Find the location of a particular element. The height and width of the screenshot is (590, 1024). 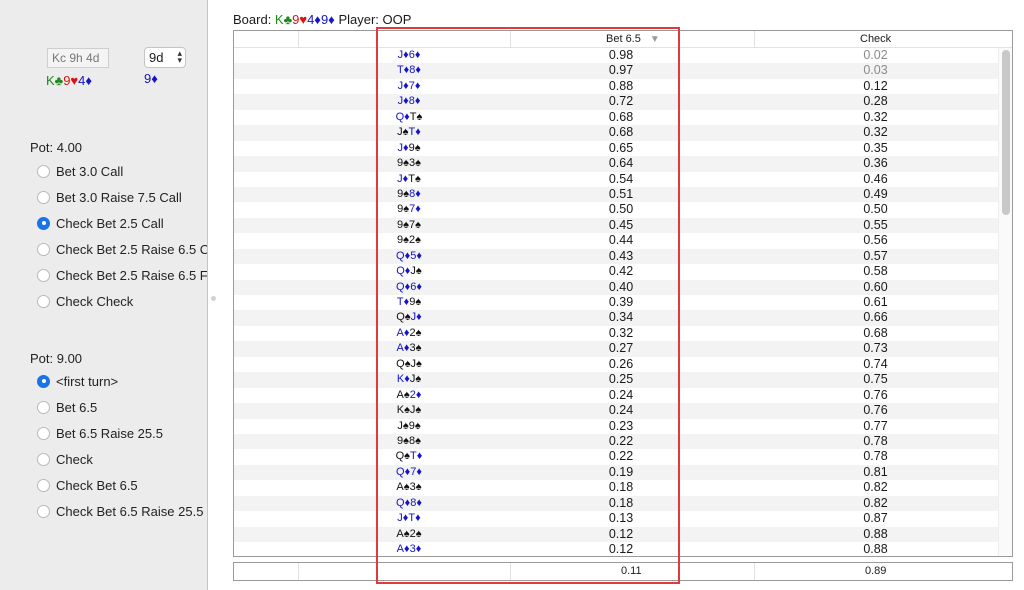

splitter-handle is located at coordinates (213, 298).